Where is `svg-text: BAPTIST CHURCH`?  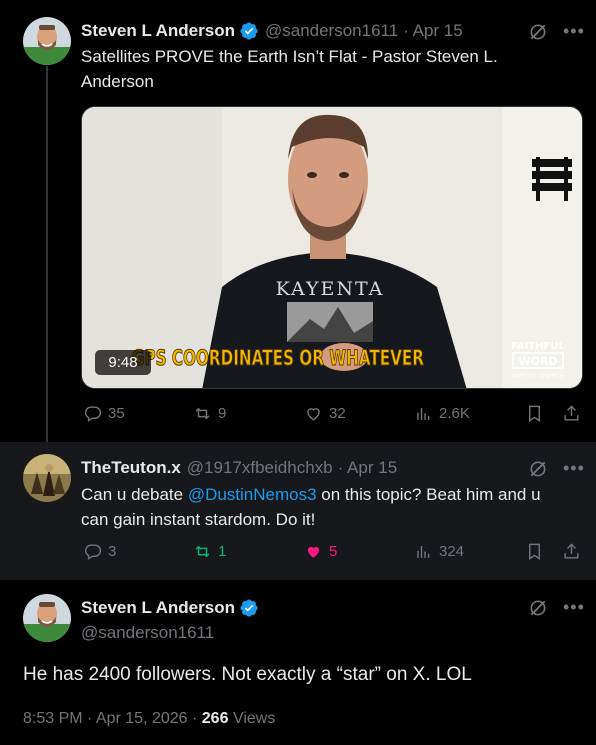
svg-text: BAPTIST CHURCH is located at coordinates (538, 376).